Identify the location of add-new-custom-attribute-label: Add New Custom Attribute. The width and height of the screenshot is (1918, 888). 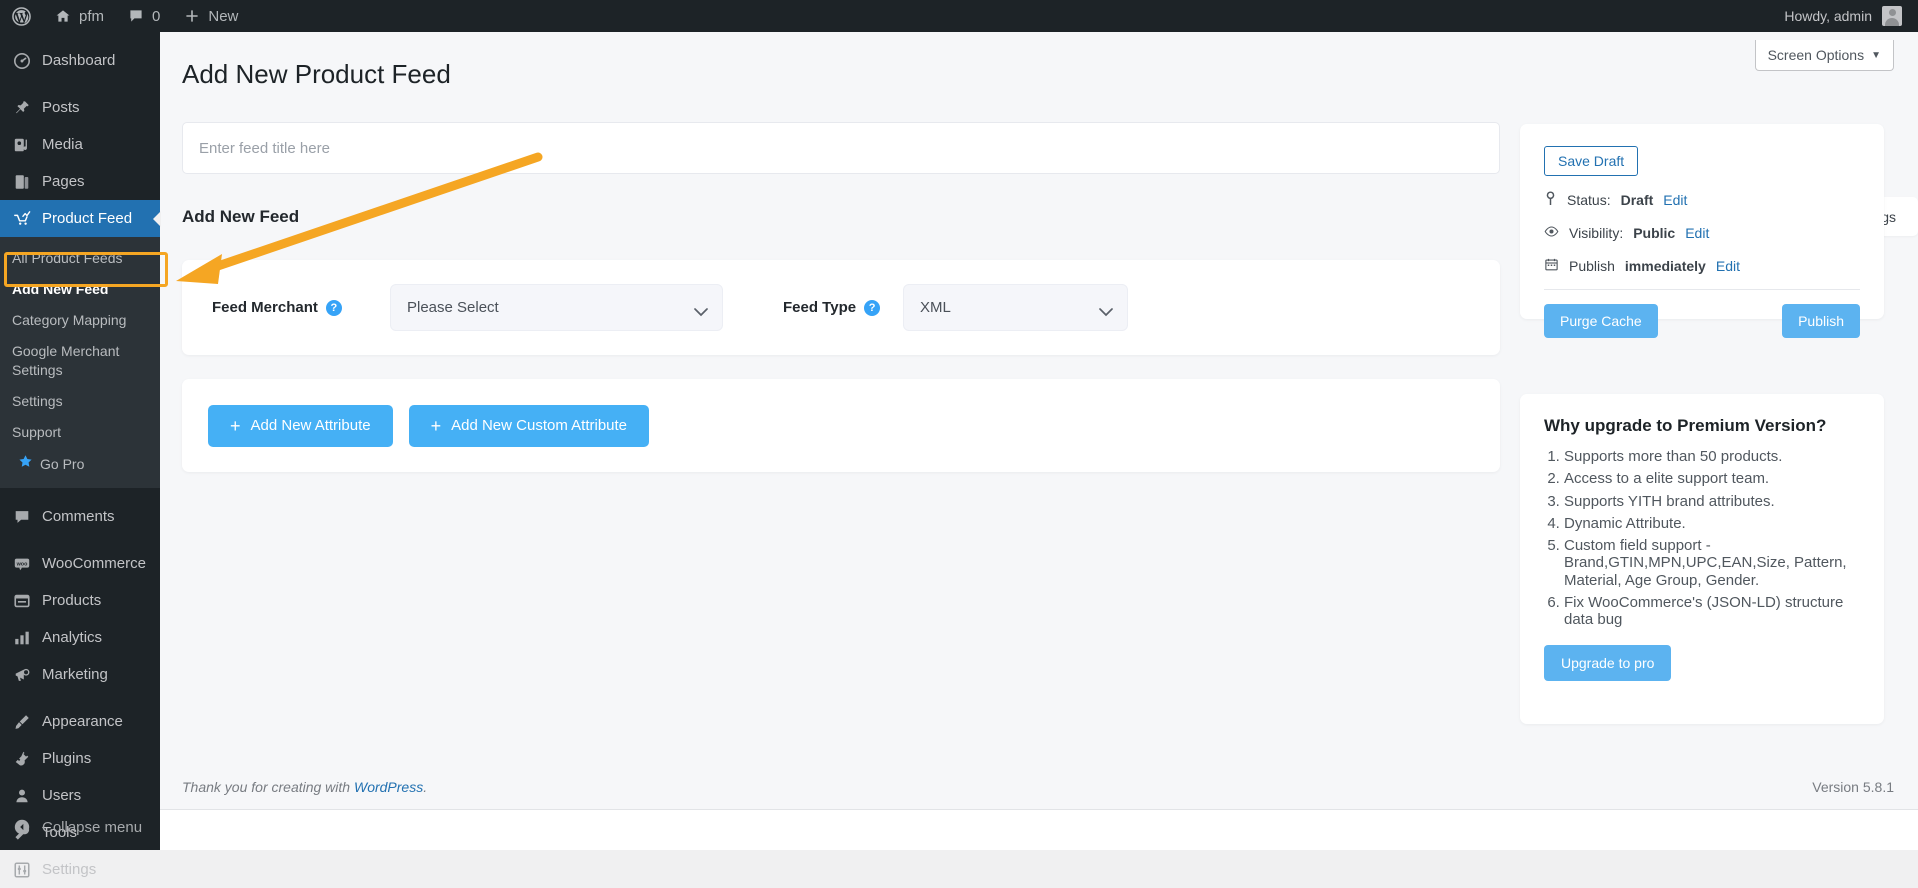
(539, 425).